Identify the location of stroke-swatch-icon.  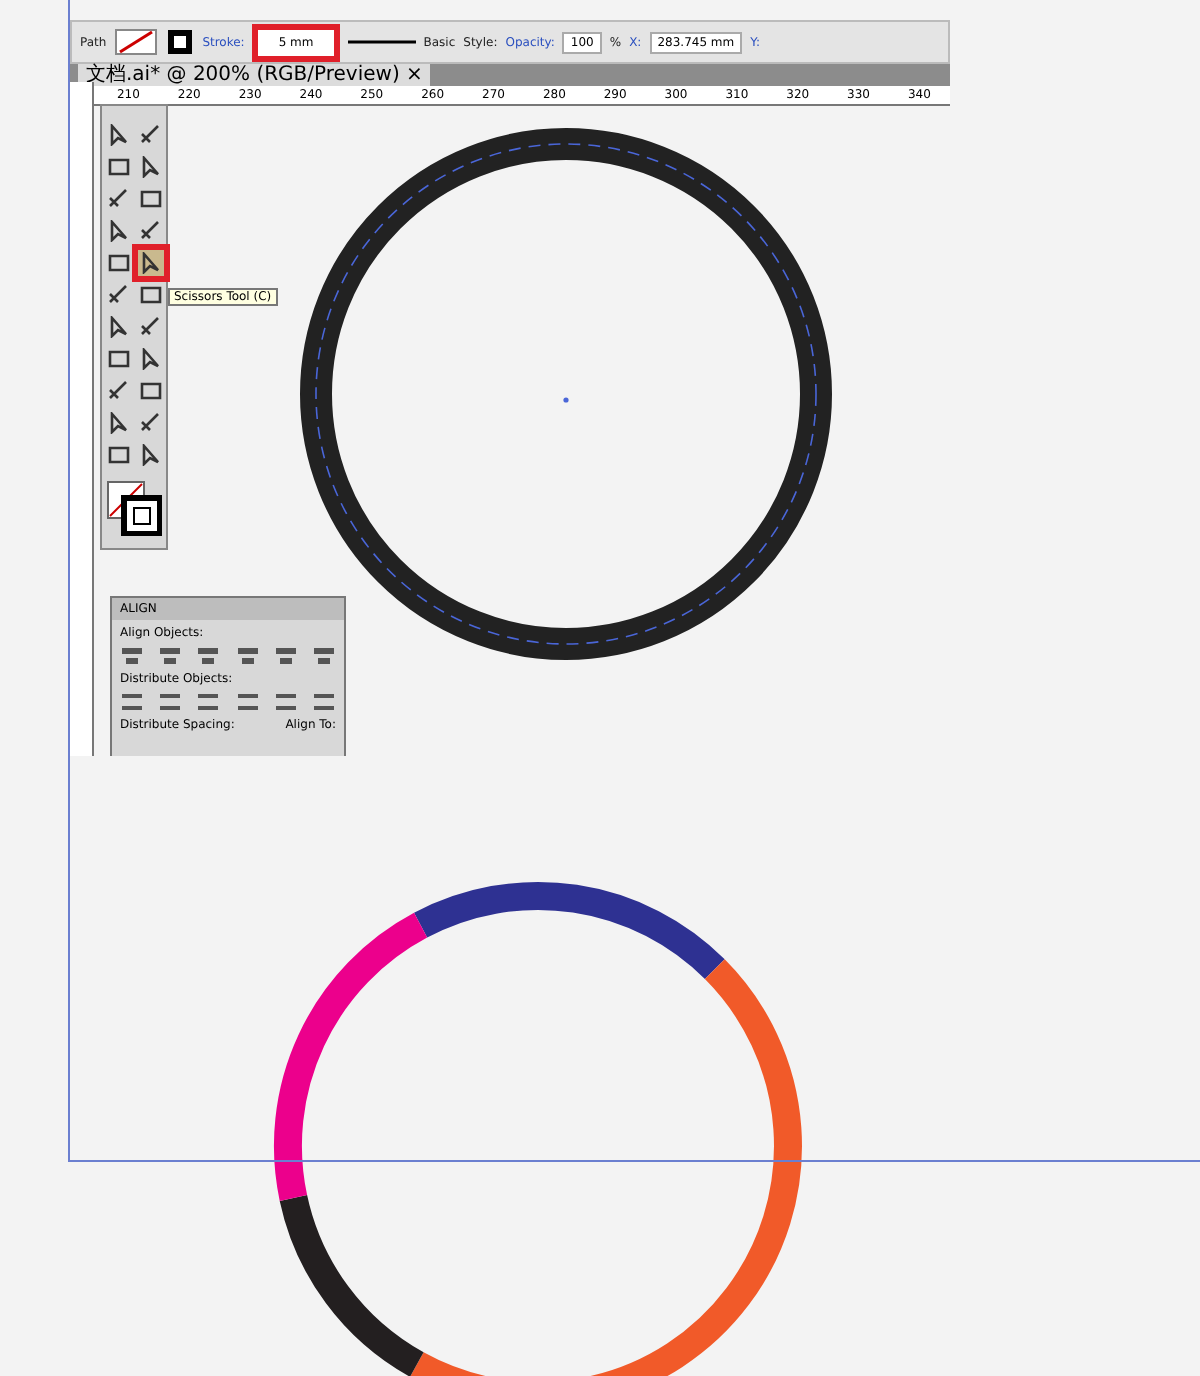
(180, 42).